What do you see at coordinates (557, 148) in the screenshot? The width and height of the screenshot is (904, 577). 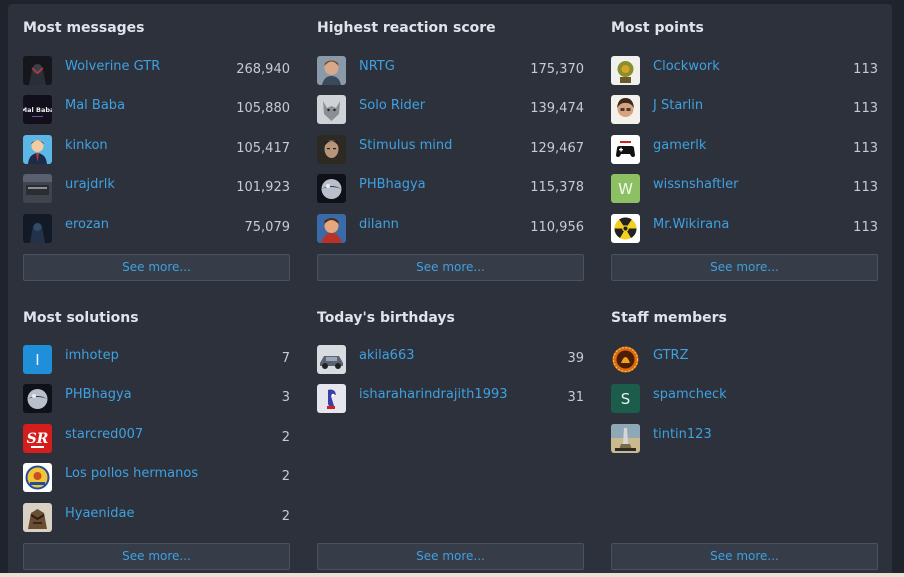 I see `reaction-score: 129,467` at bounding box center [557, 148].